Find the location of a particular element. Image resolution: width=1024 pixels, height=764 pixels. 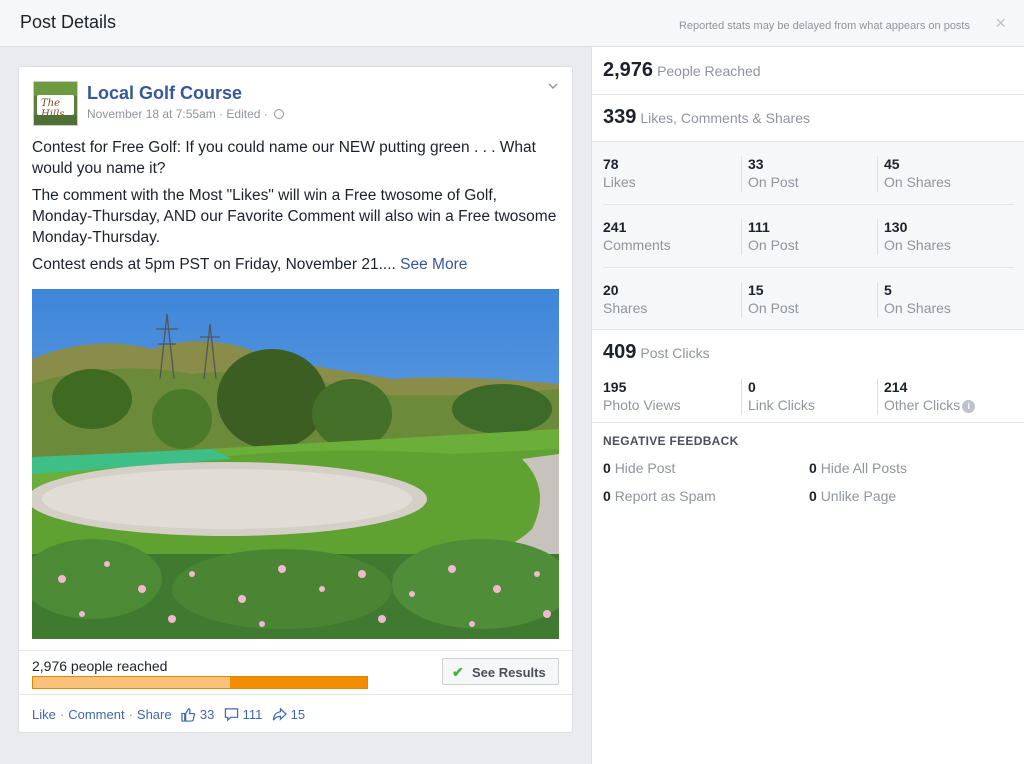

neg-hide-post: 0 Hide Post is located at coordinates (639, 468).